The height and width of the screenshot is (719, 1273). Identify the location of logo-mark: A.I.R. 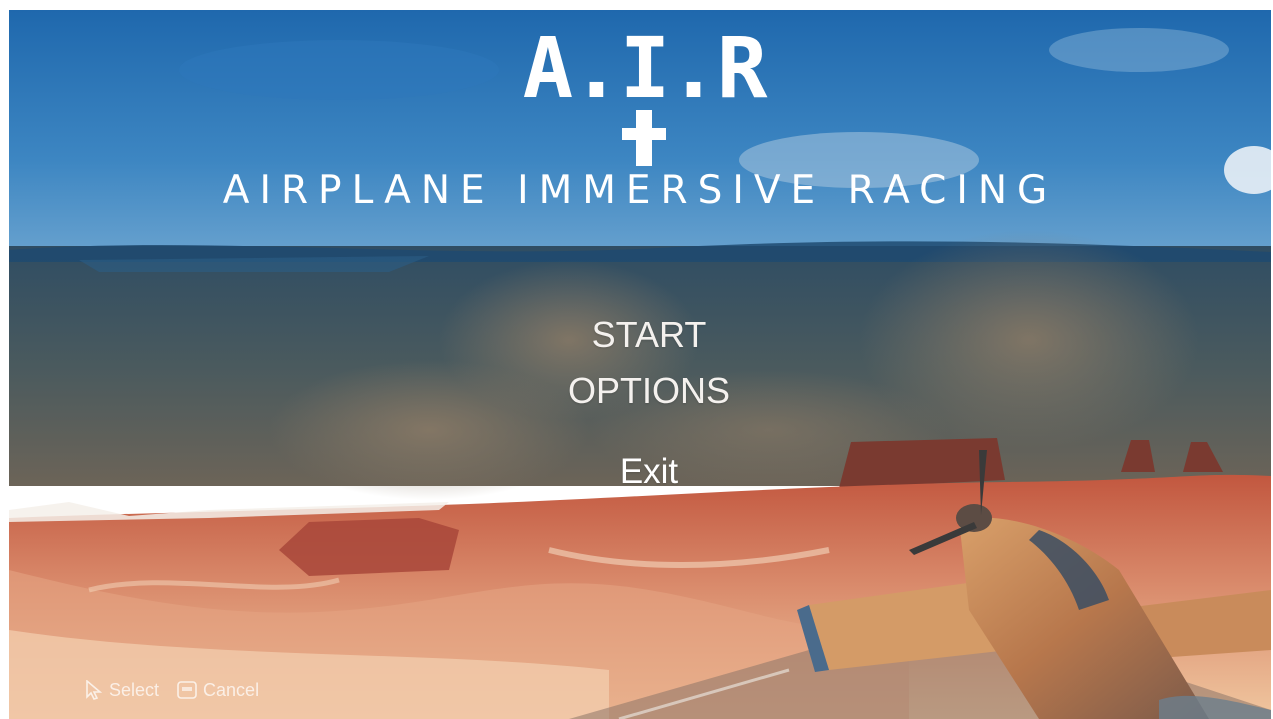
(645, 68).